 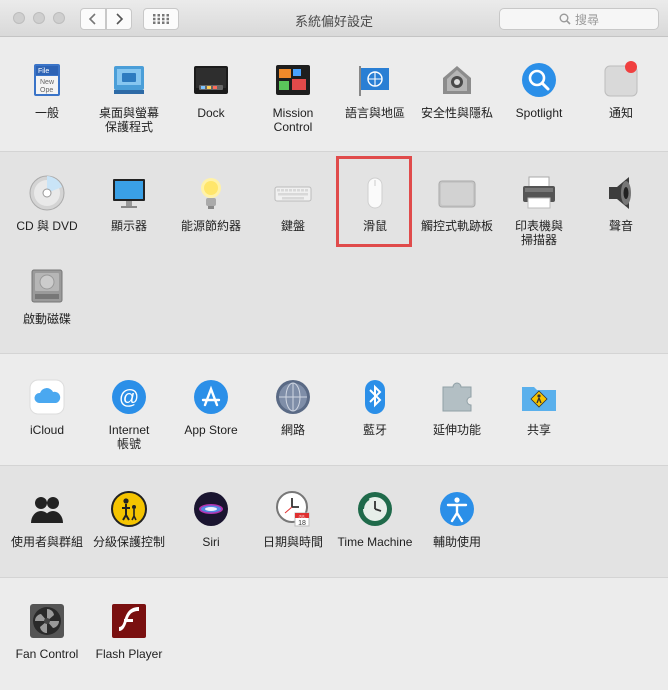 What do you see at coordinates (457, 509) in the screenshot?
I see `accessibility-icon` at bounding box center [457, 509].